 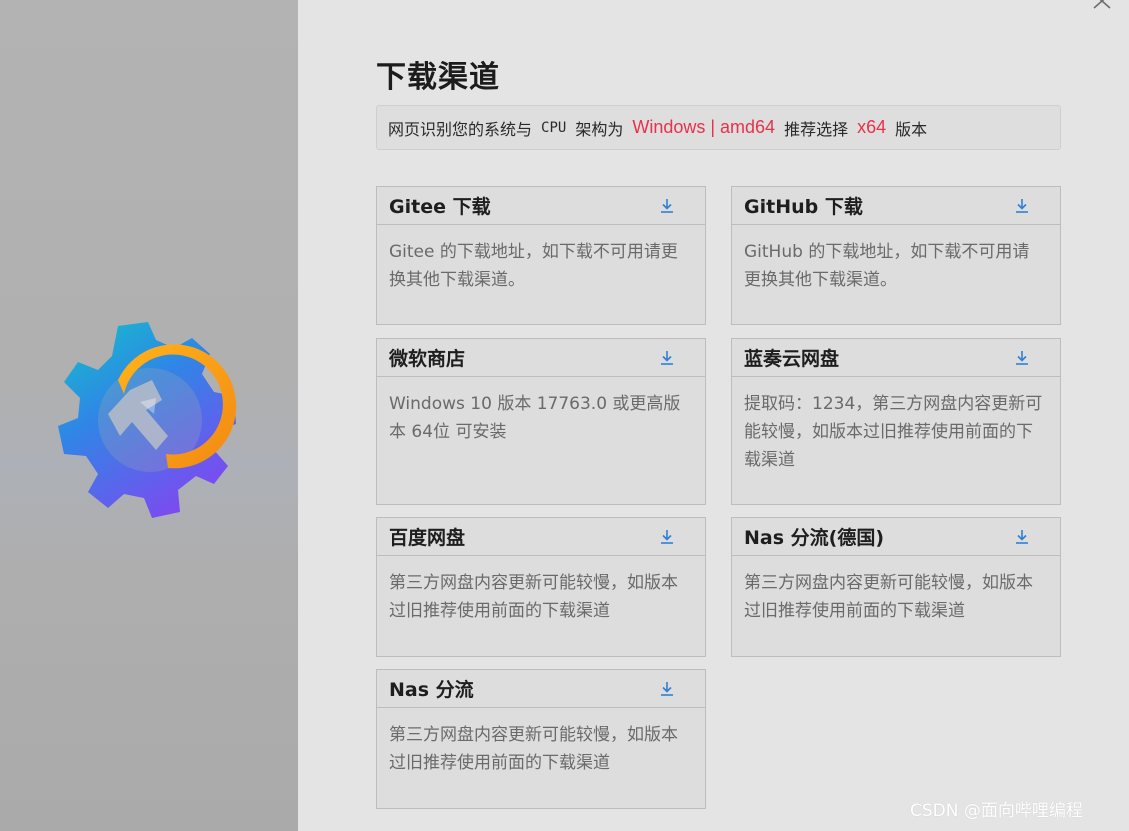 What do you see at coordinates (803, 207) in the screenshot?
I see `card-title: GitHub 下载` at bounding box center [803, 207].